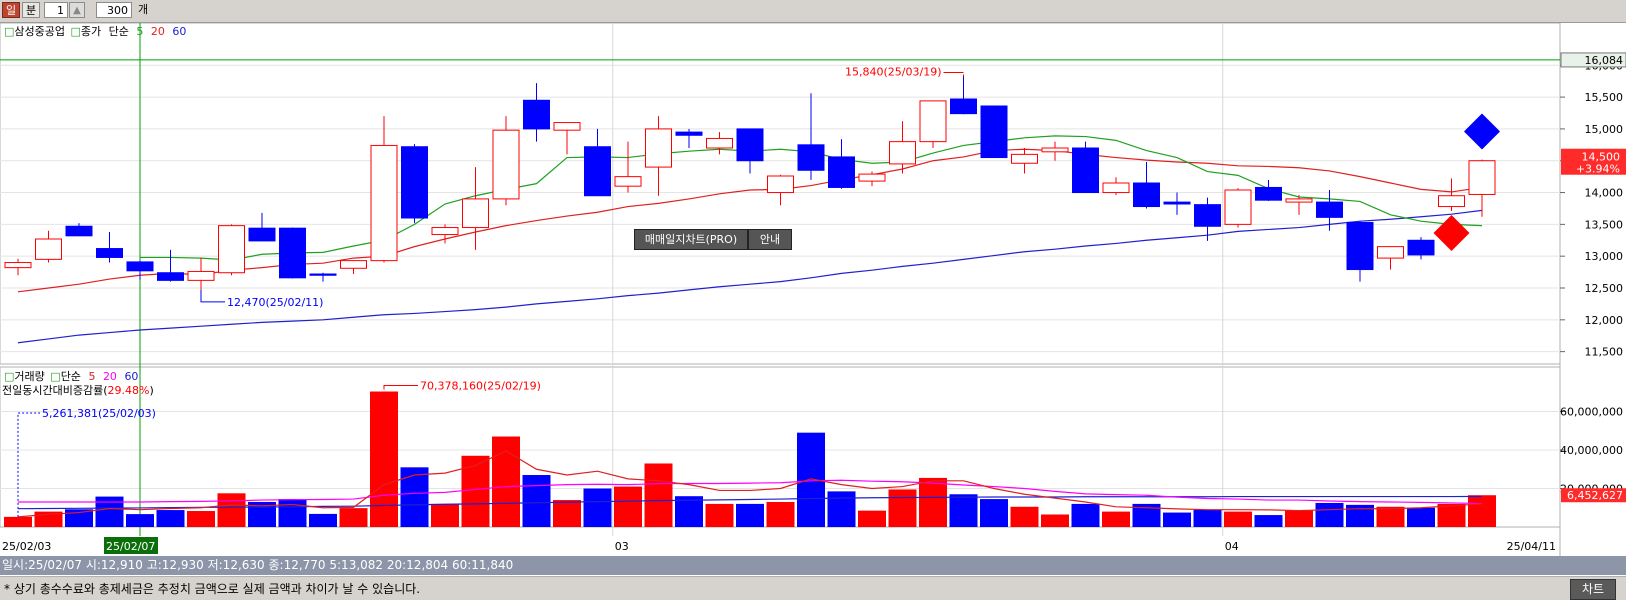  Describe the element at coordinates (1604, 352) in the screenshot. I see `y-tick-label: 11,500` at that location.